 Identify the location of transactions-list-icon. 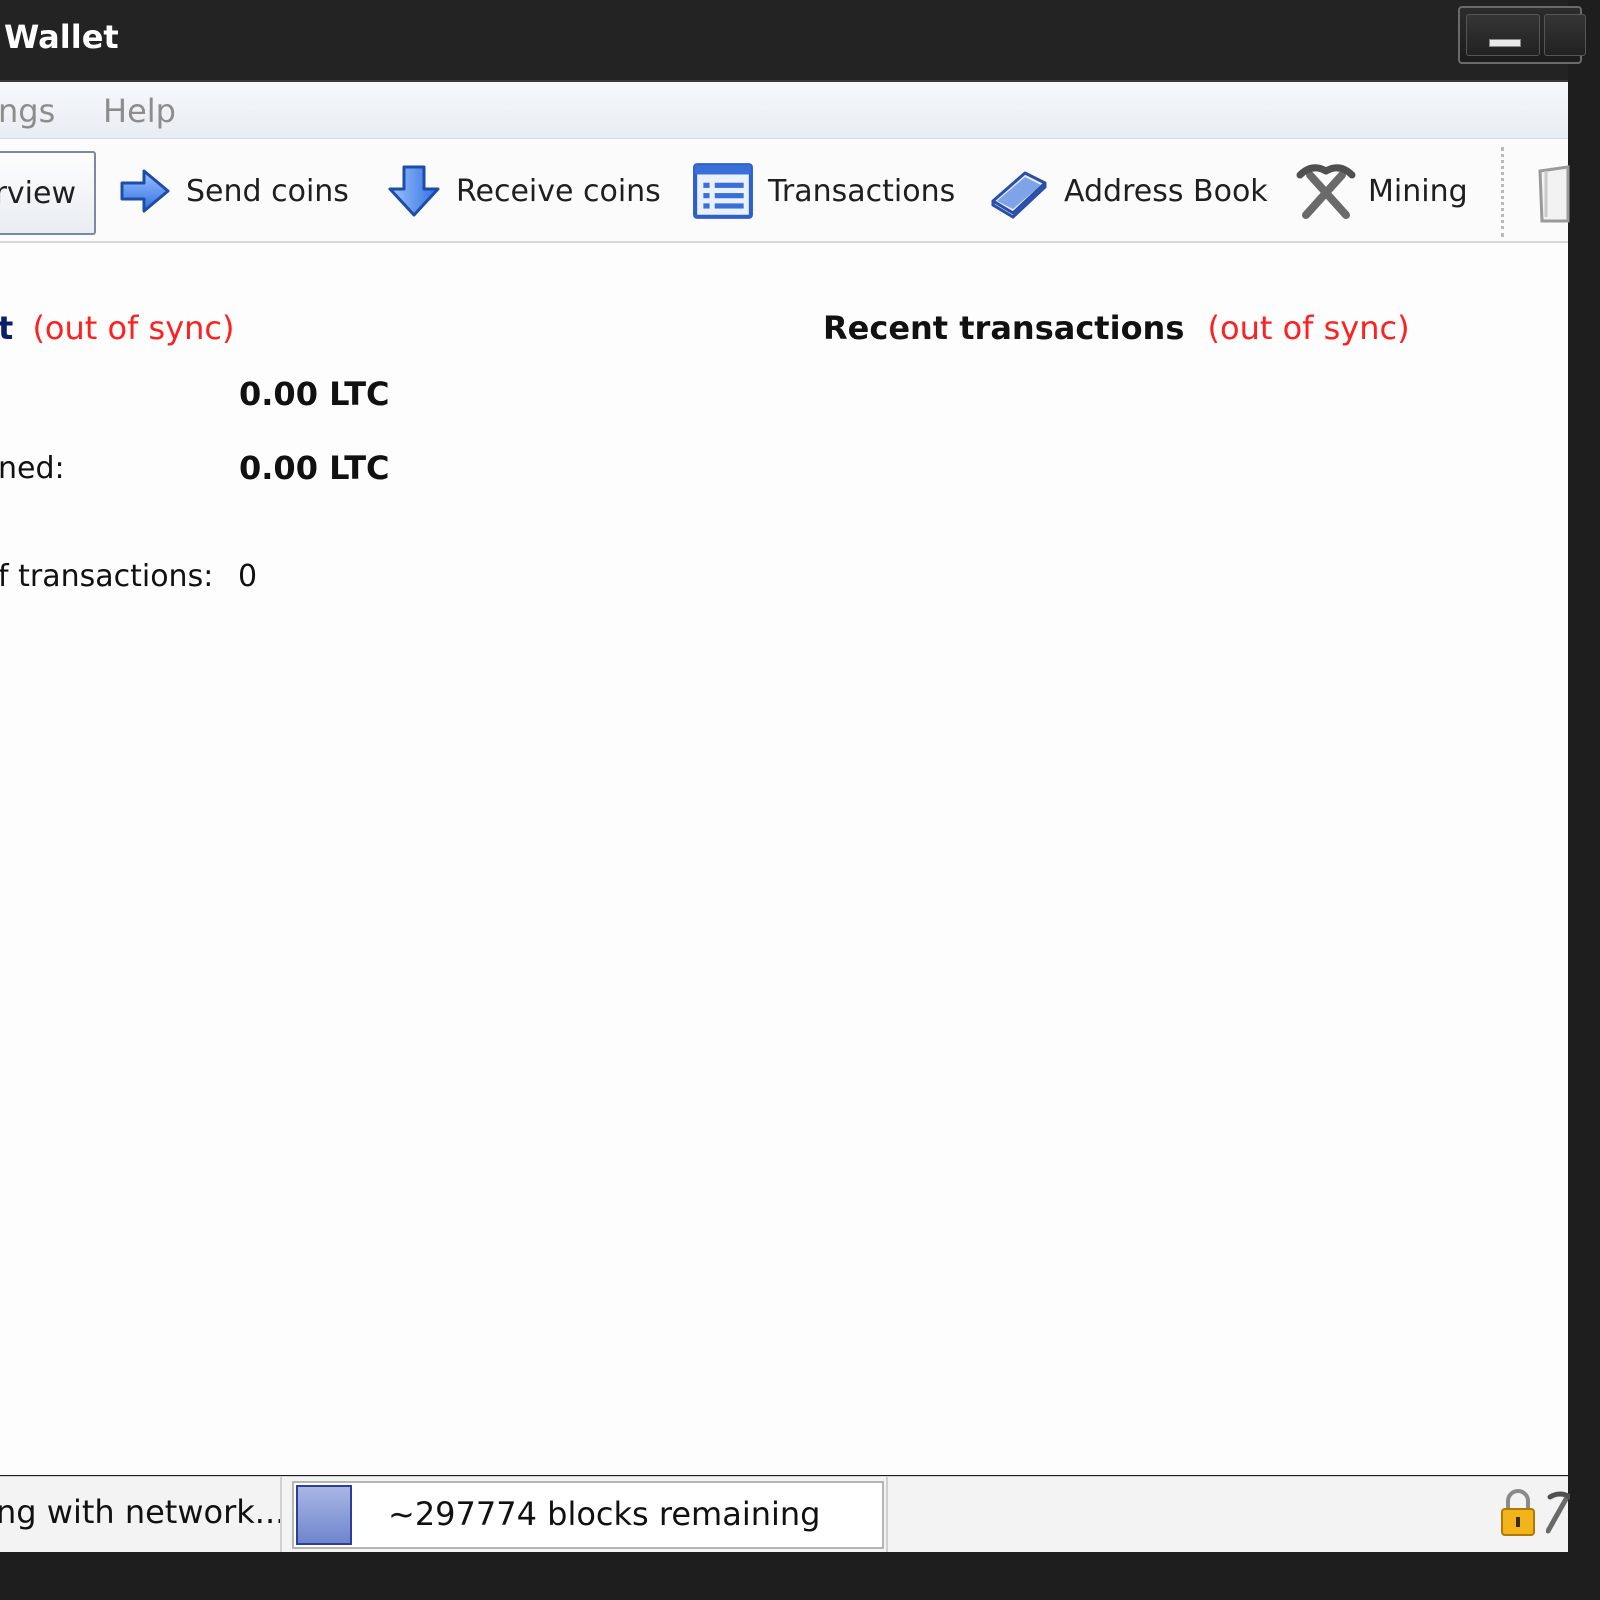
(723, 191).